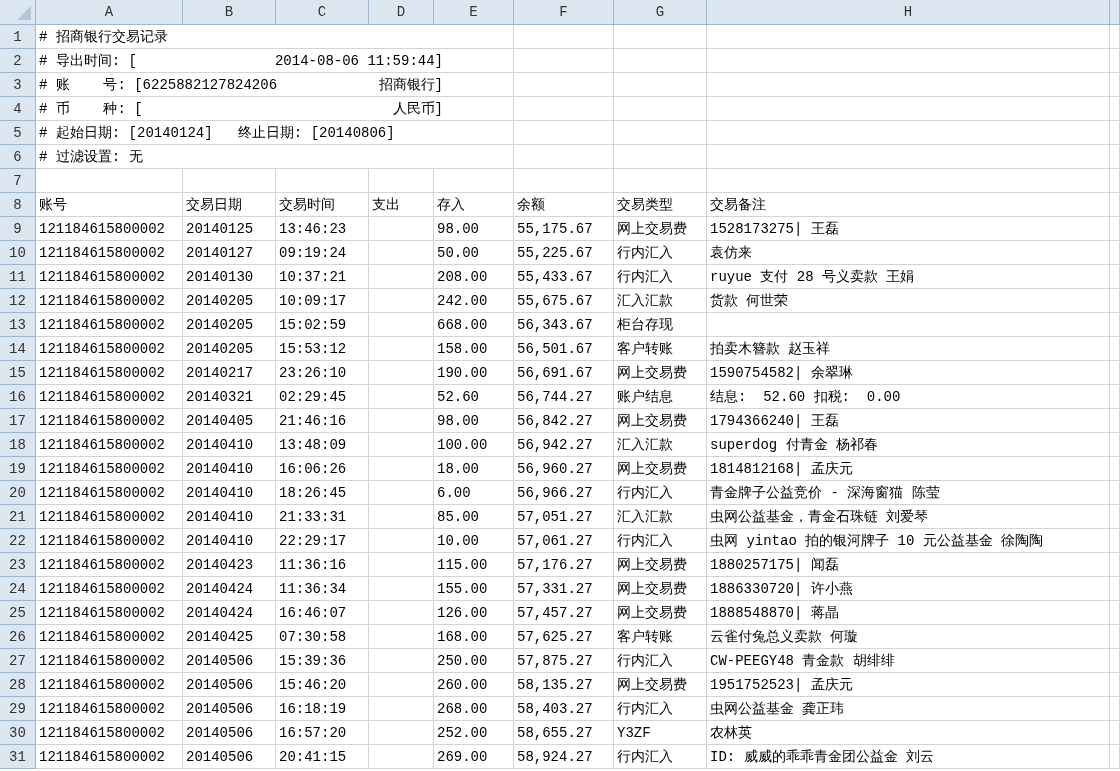 This screenshot has height=771, width=1120. What do you see at coordinates (18, 349) in the screenshot?
I see `row-header: 14` at bounding box center [18, 349].